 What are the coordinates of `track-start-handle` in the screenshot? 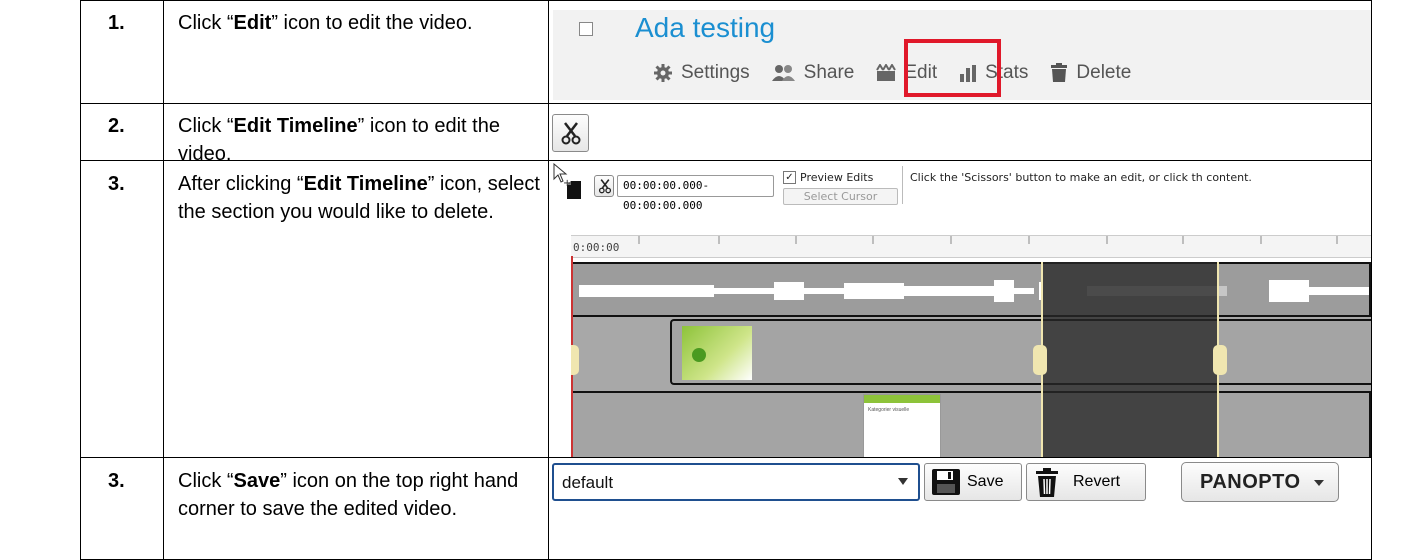 It's located at (575, 360).